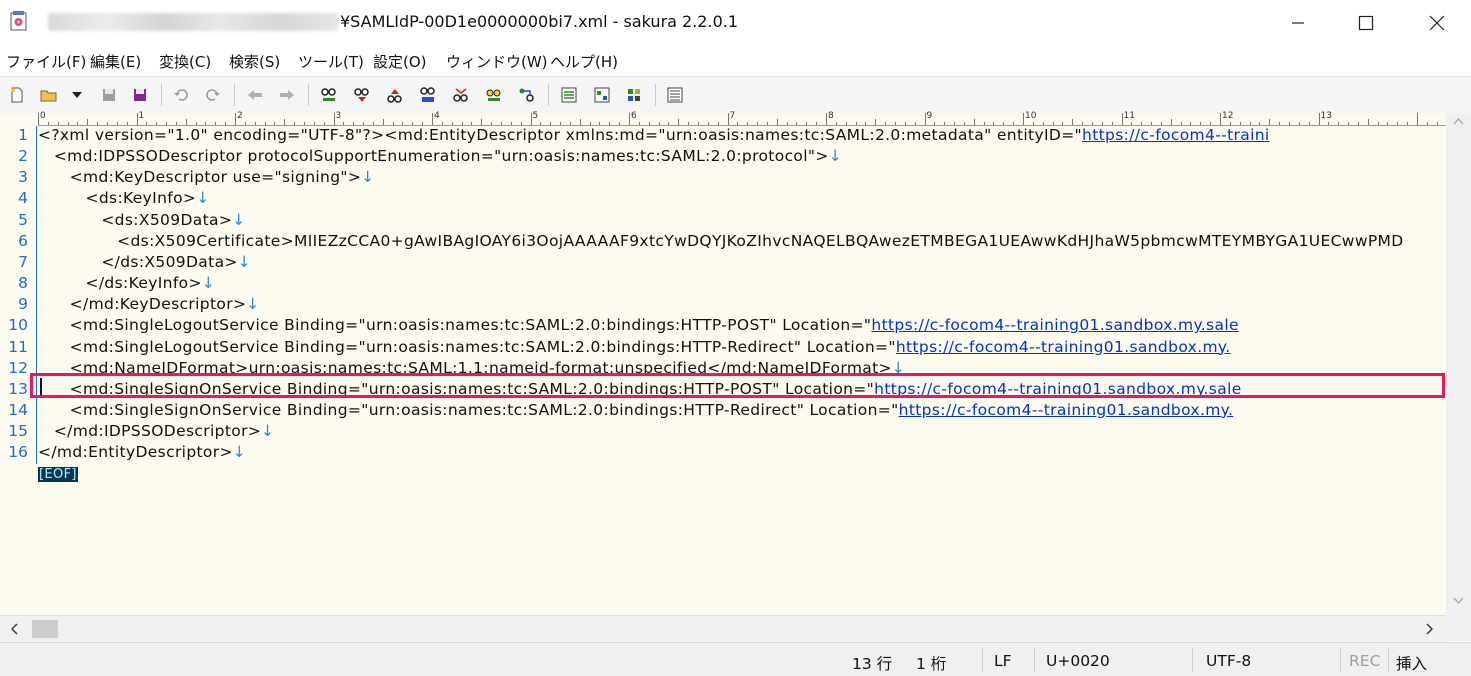  What do you see at coordinates (1437, 23) in the screenshot?
I see `close-button` at bounding box center [1437, 23].